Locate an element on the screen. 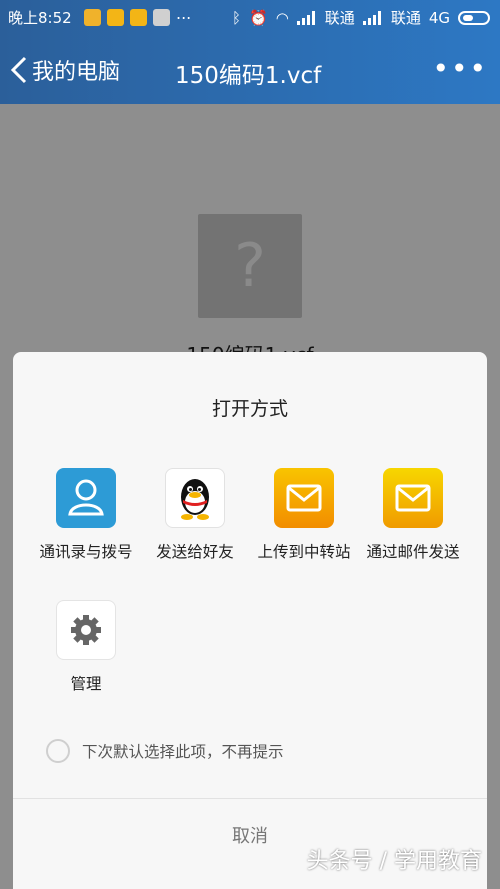  page-title: 150编码1.vcf is located at coordinates (248, 76).